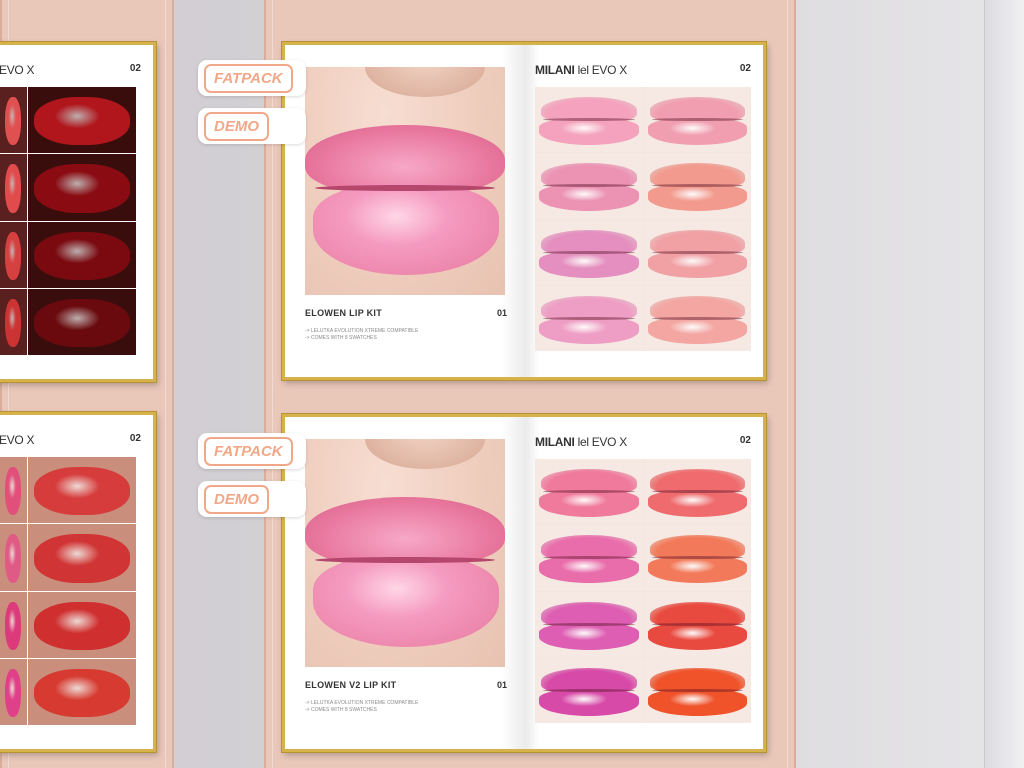  I want to click on partial-book-bottom: EVO X 02, so click(78, 582).